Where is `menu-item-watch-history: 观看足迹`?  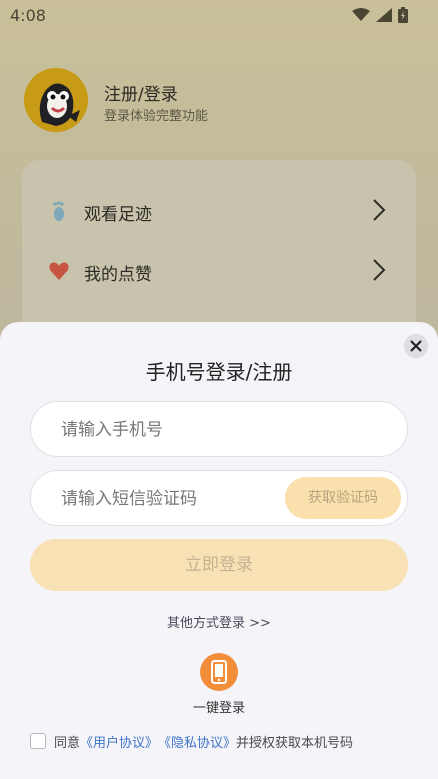 menu-item-watch-history: 观看足迹 is located at coordinates (219, 210).